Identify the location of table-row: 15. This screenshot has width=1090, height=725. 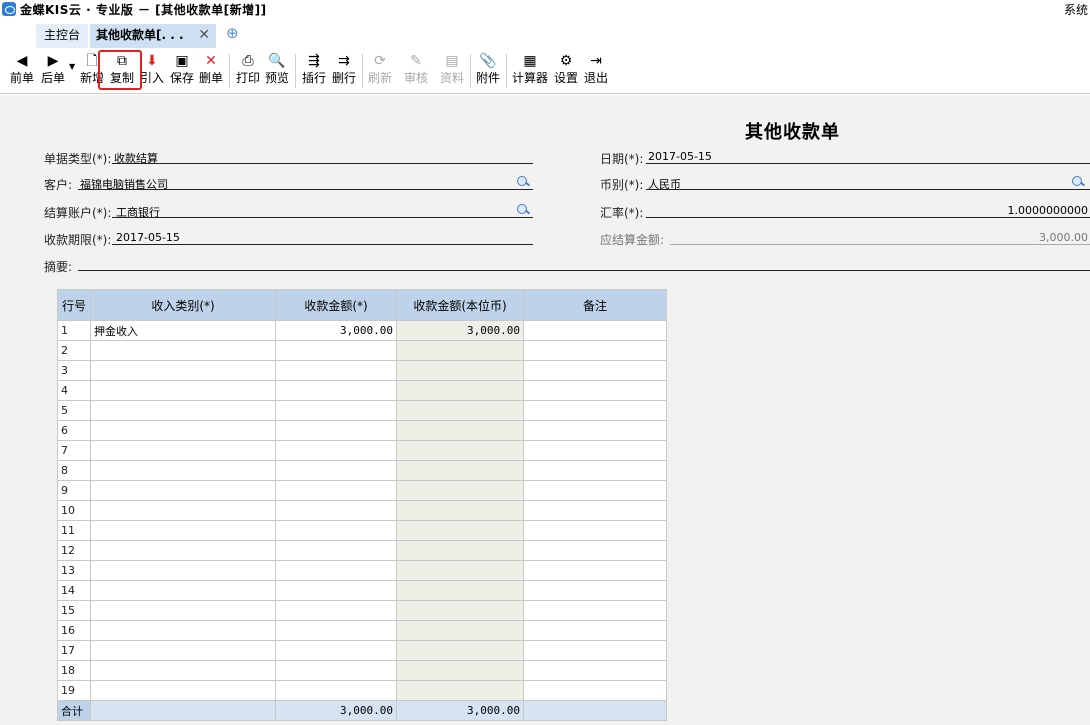
(362, 610).